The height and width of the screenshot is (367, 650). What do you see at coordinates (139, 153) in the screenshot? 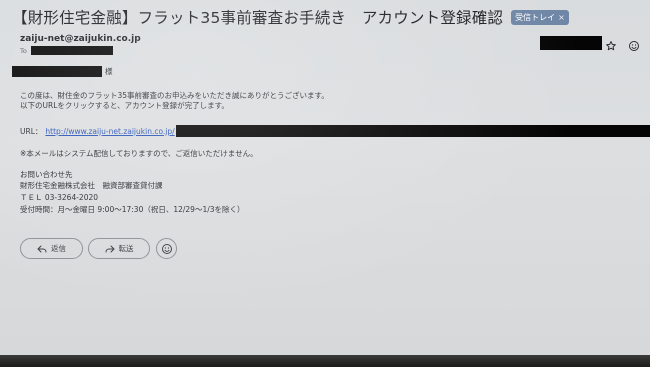
I see `no-reply-notice: ※本メールはシステム配信しておりますので、ご返信いただけません。` at bounding box center [139, 153].